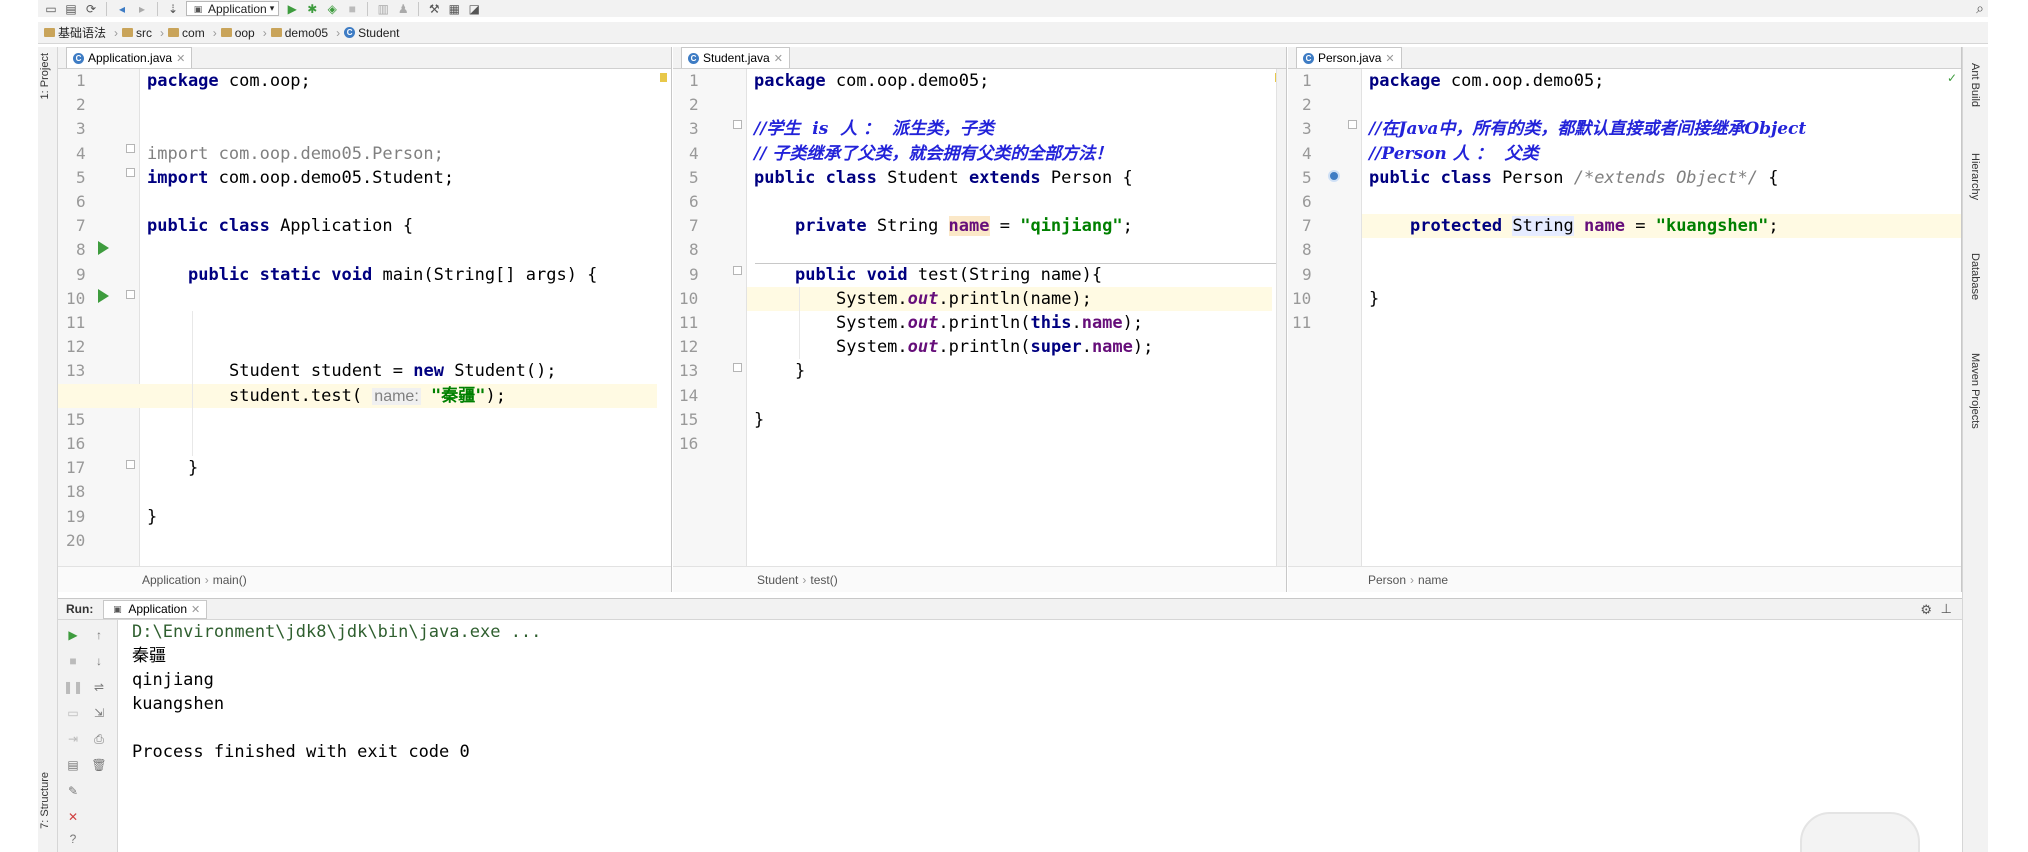 This screenshot has width=2028, height=852. Describe the element at coordinates (1661, 299) in the screenshot. I see `code-line: }` at that location.